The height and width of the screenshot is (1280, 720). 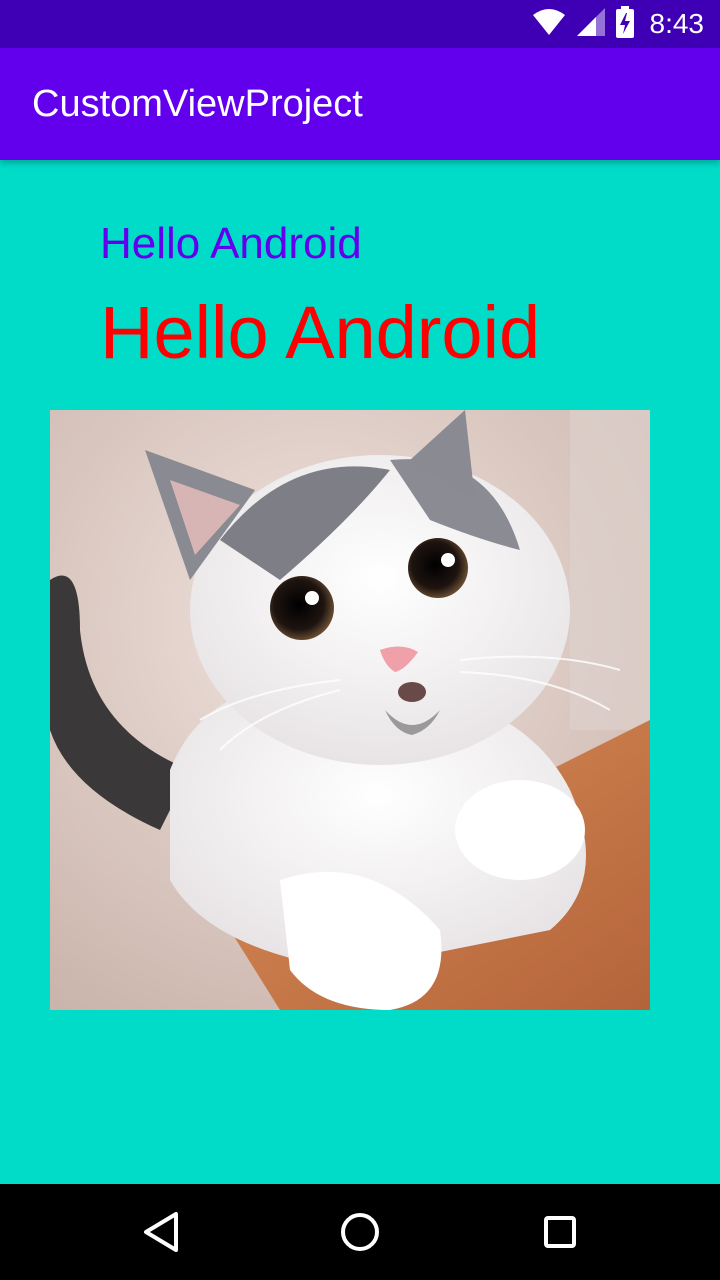 I want to click on status-bar: 8:43, so click(x=360, y=24).